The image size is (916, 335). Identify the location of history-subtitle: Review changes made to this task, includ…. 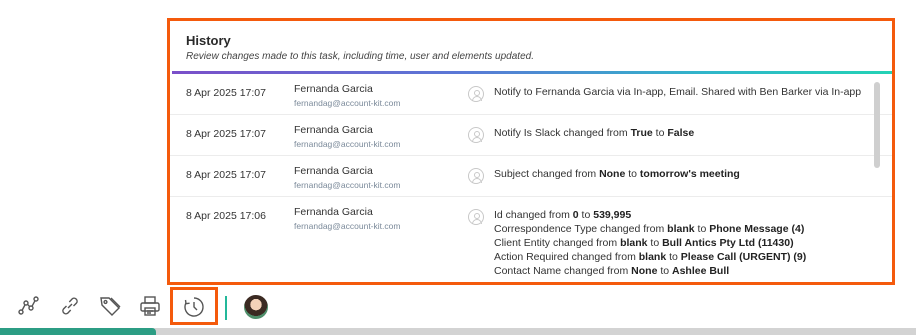
(360, 56).